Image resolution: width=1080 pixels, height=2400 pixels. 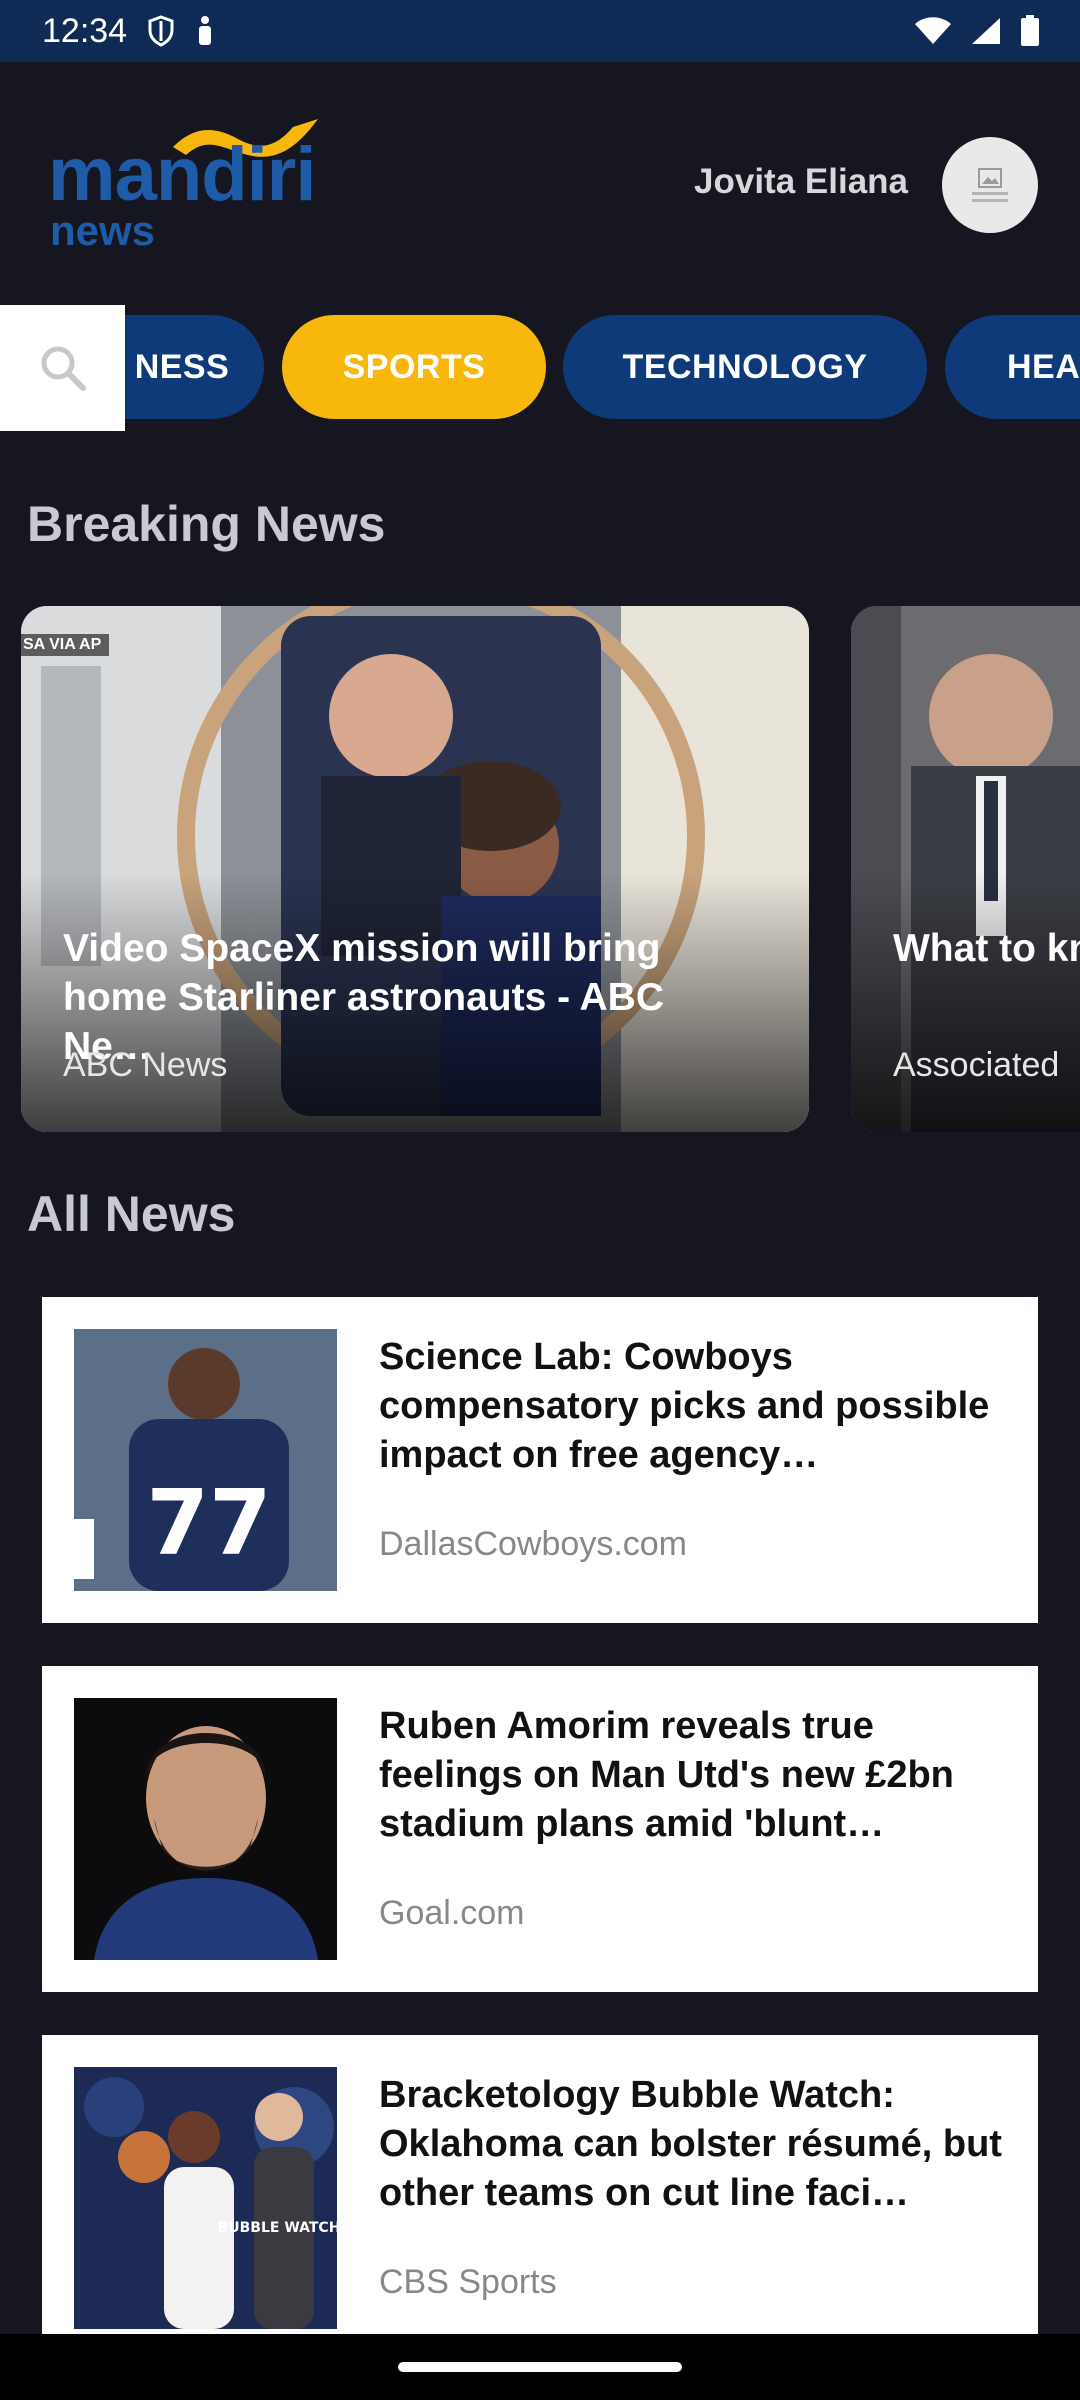 What do you see at coordinates (206, 524) in the screenshot?
I see `breaking-news-title: Breaking News` at bounding box center [206, 524].